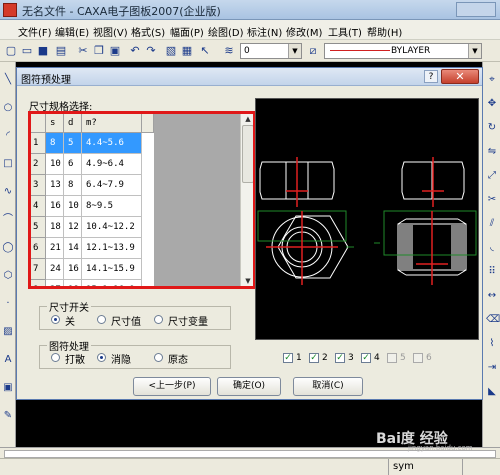  I want to click on layer-select: 0 ▼, so click(271, 51).